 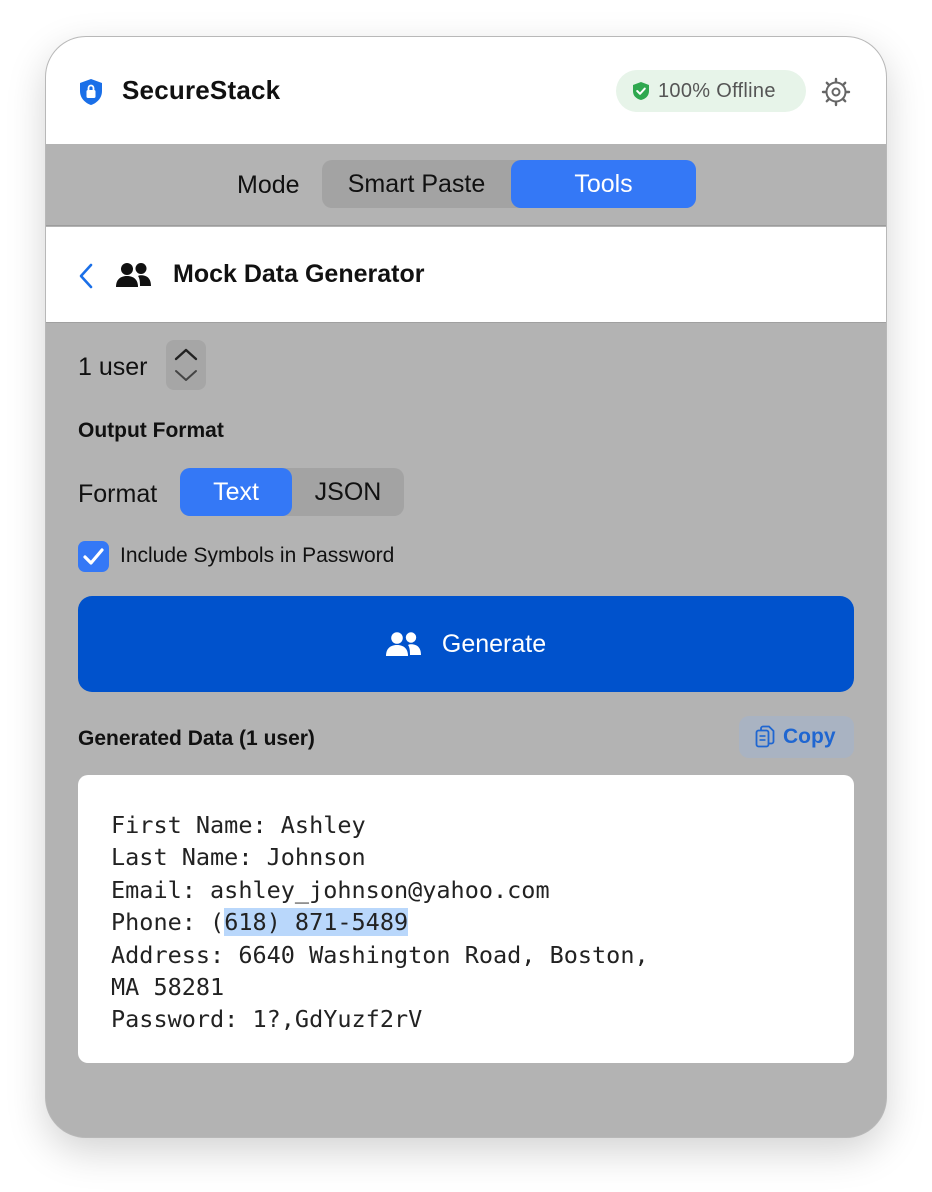 I want to click on offline-badge: 100% Offline, so click(x=711, y=91).